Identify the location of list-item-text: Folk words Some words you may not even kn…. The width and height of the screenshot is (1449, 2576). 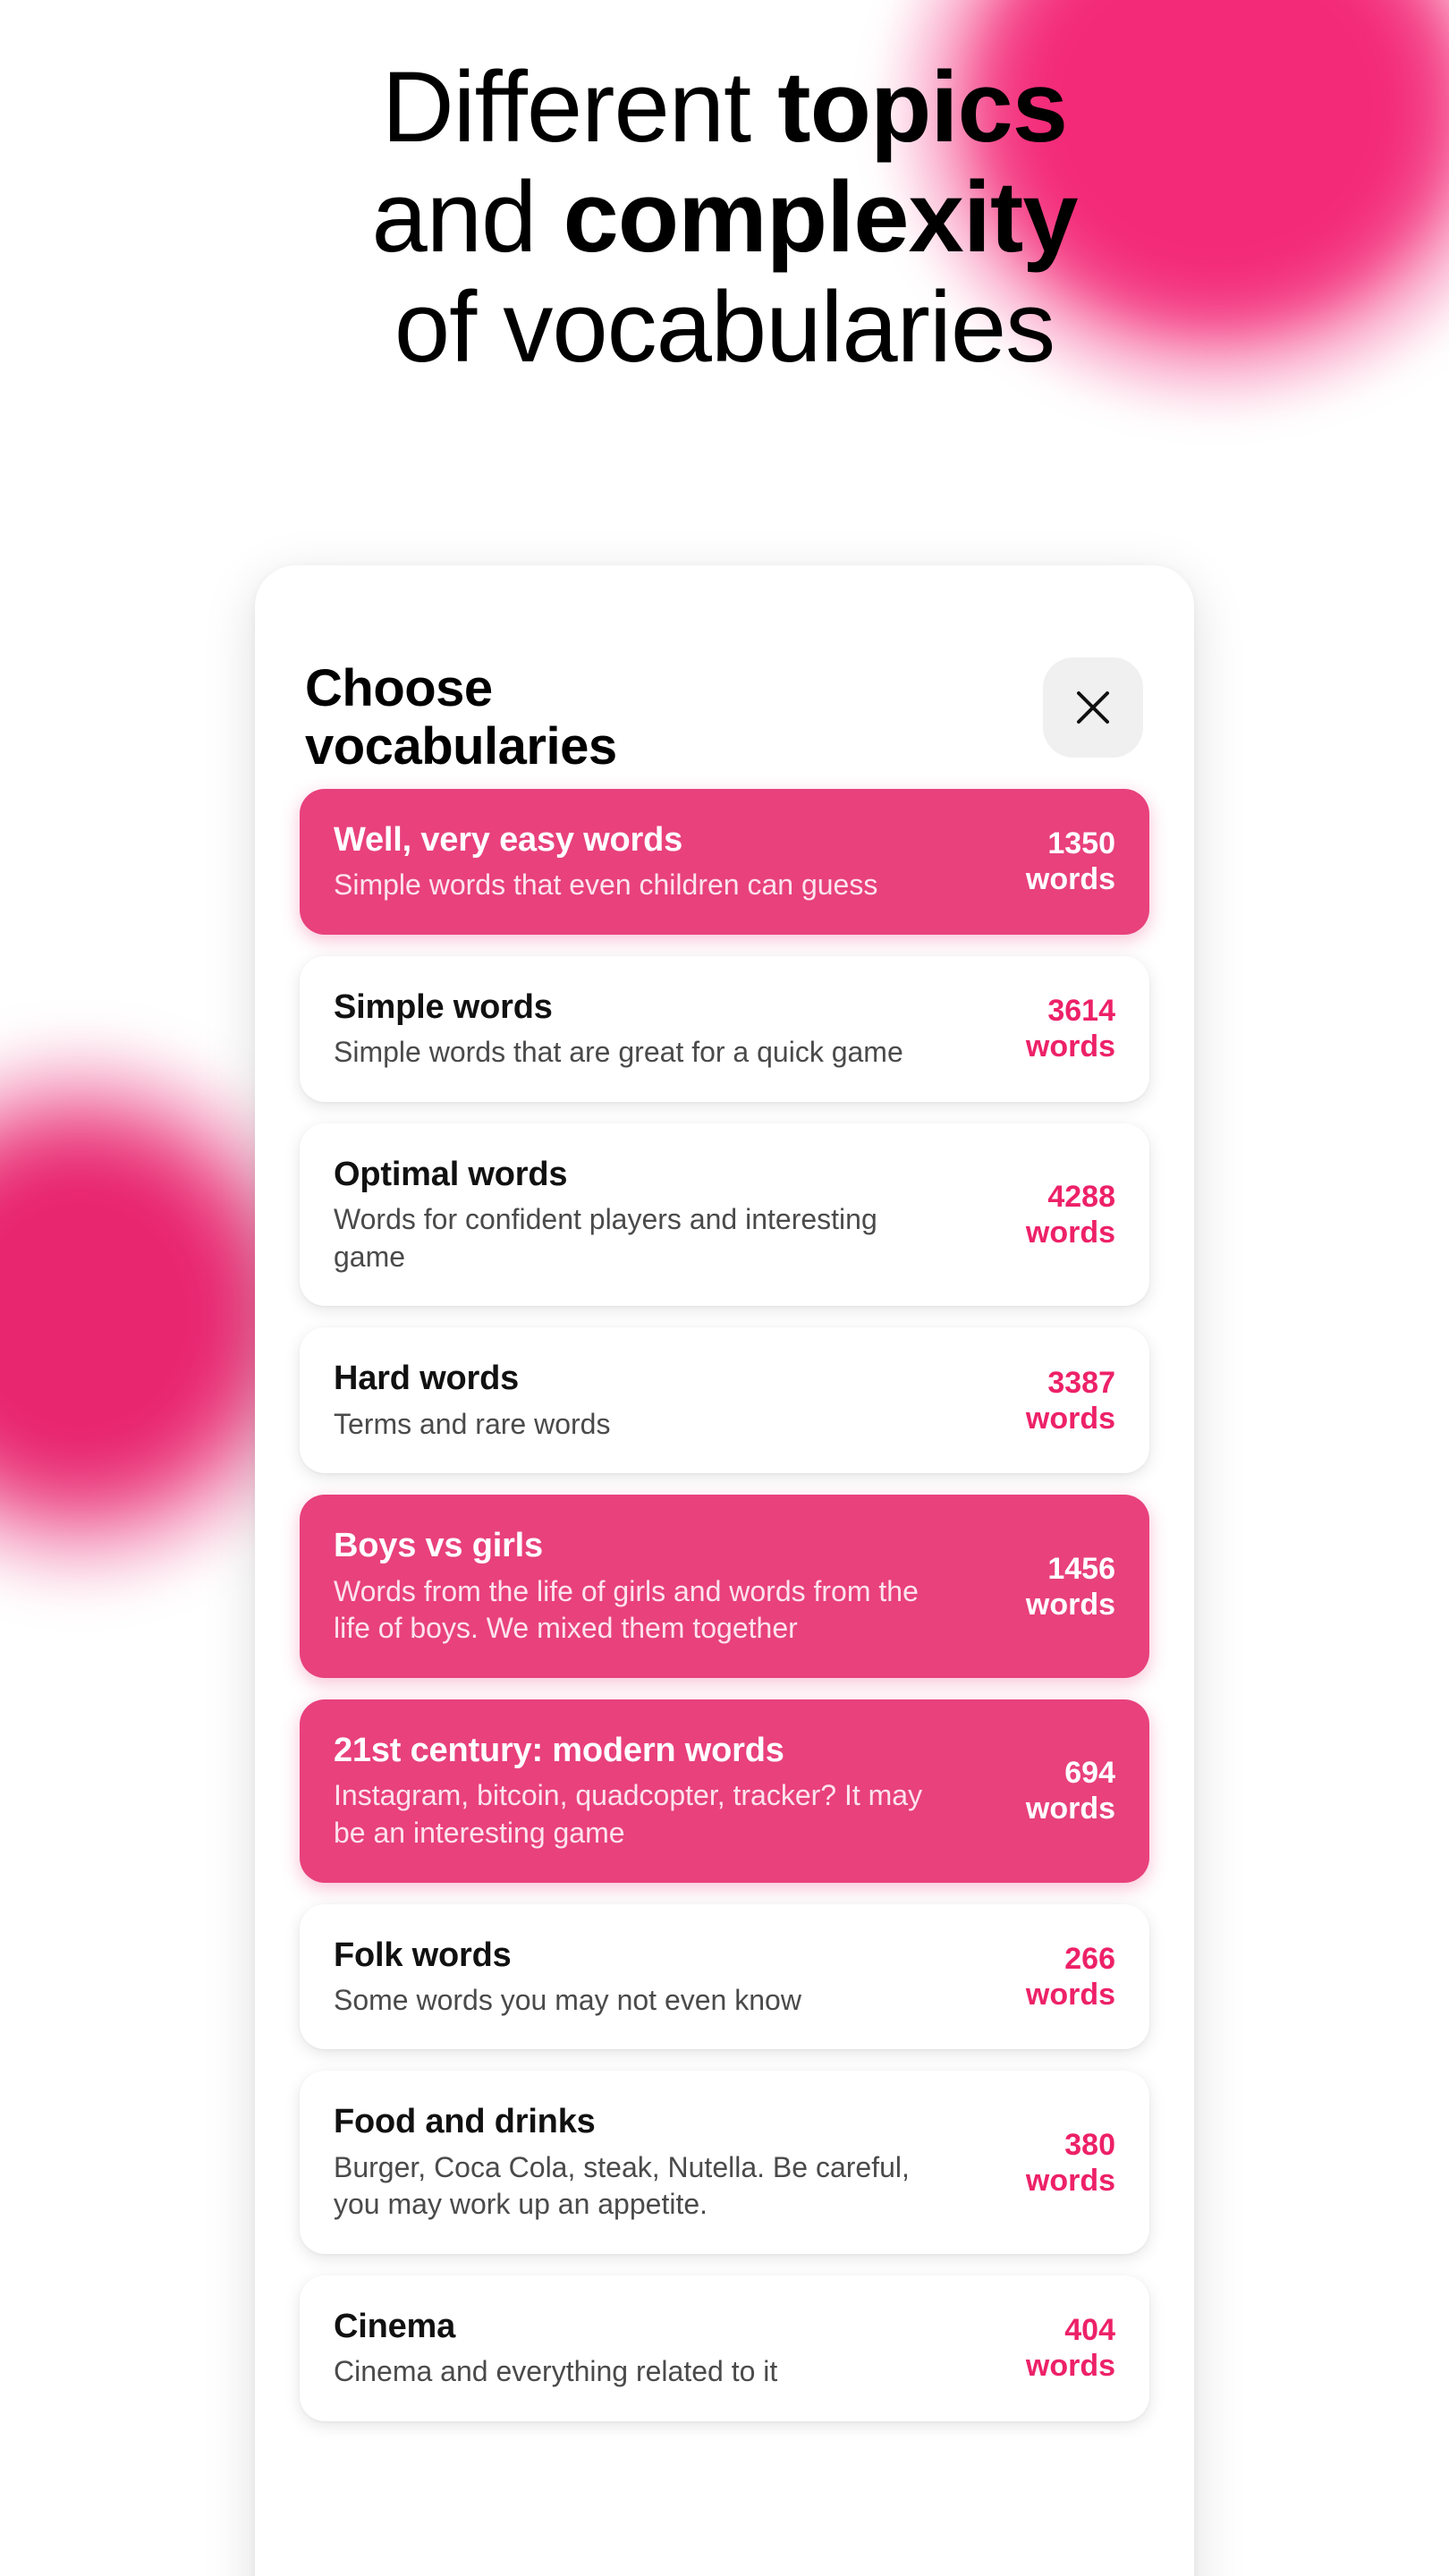
(665, 1977).